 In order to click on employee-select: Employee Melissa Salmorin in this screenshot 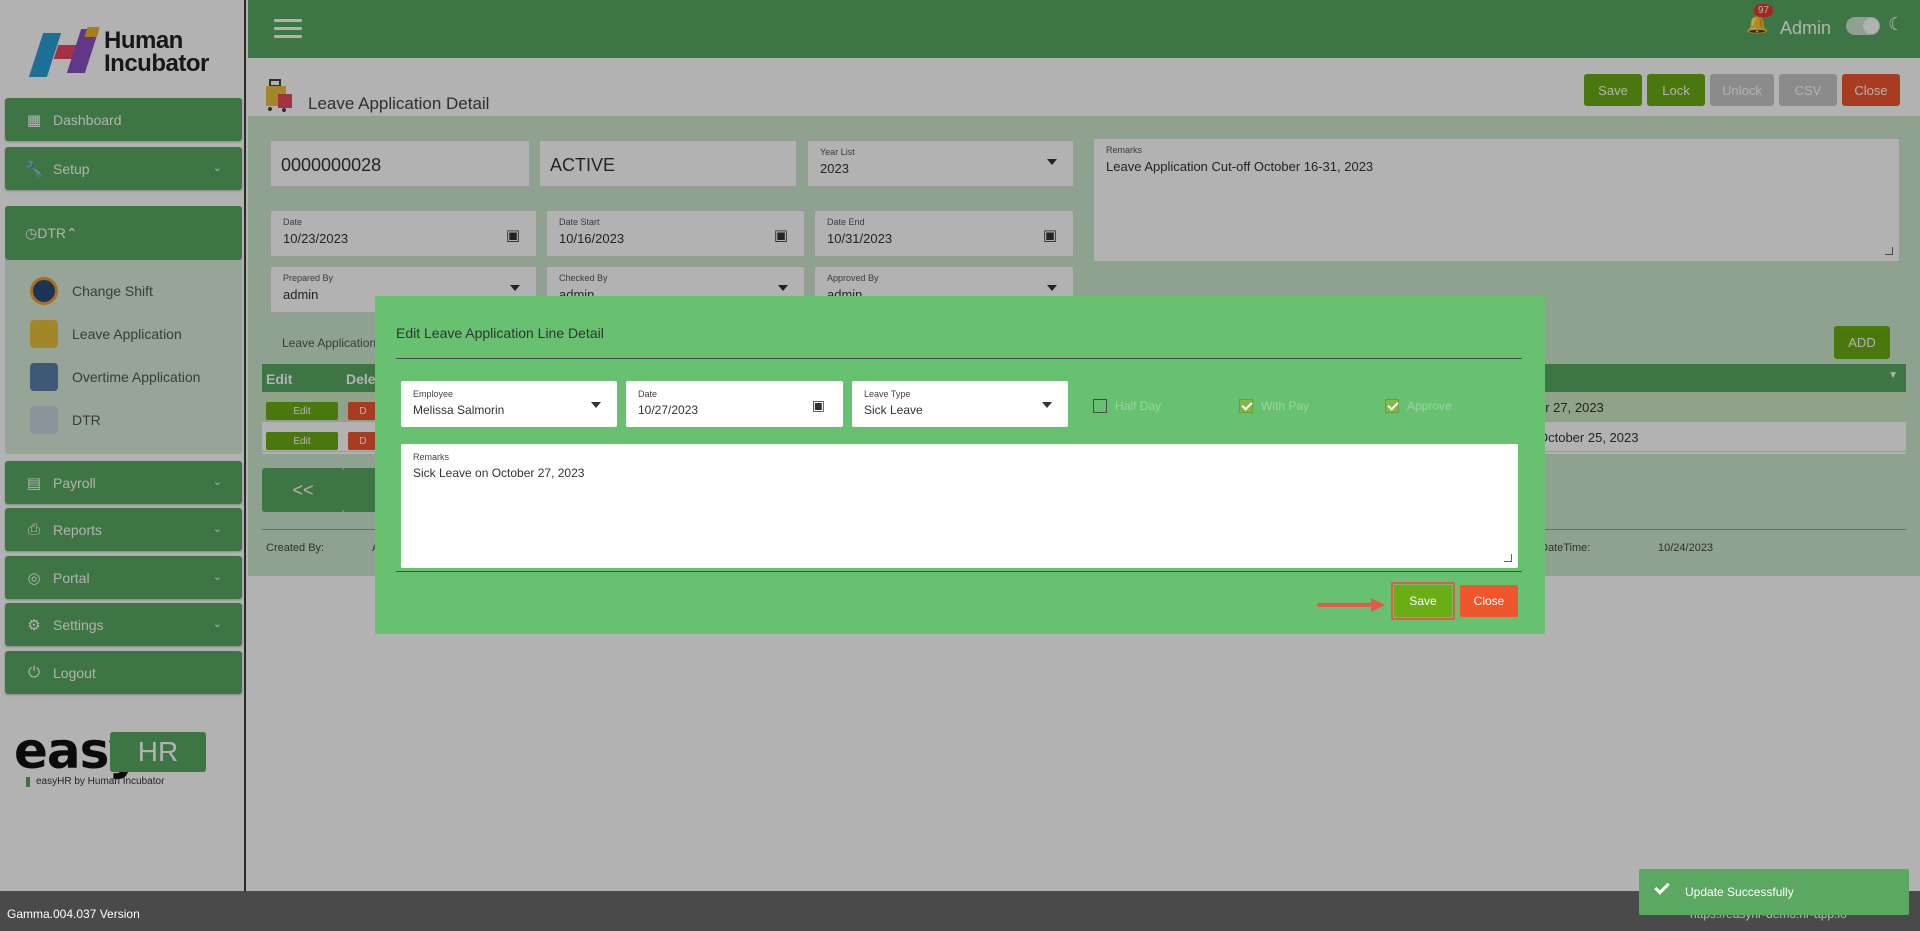, I will do `click(509, 404)`.